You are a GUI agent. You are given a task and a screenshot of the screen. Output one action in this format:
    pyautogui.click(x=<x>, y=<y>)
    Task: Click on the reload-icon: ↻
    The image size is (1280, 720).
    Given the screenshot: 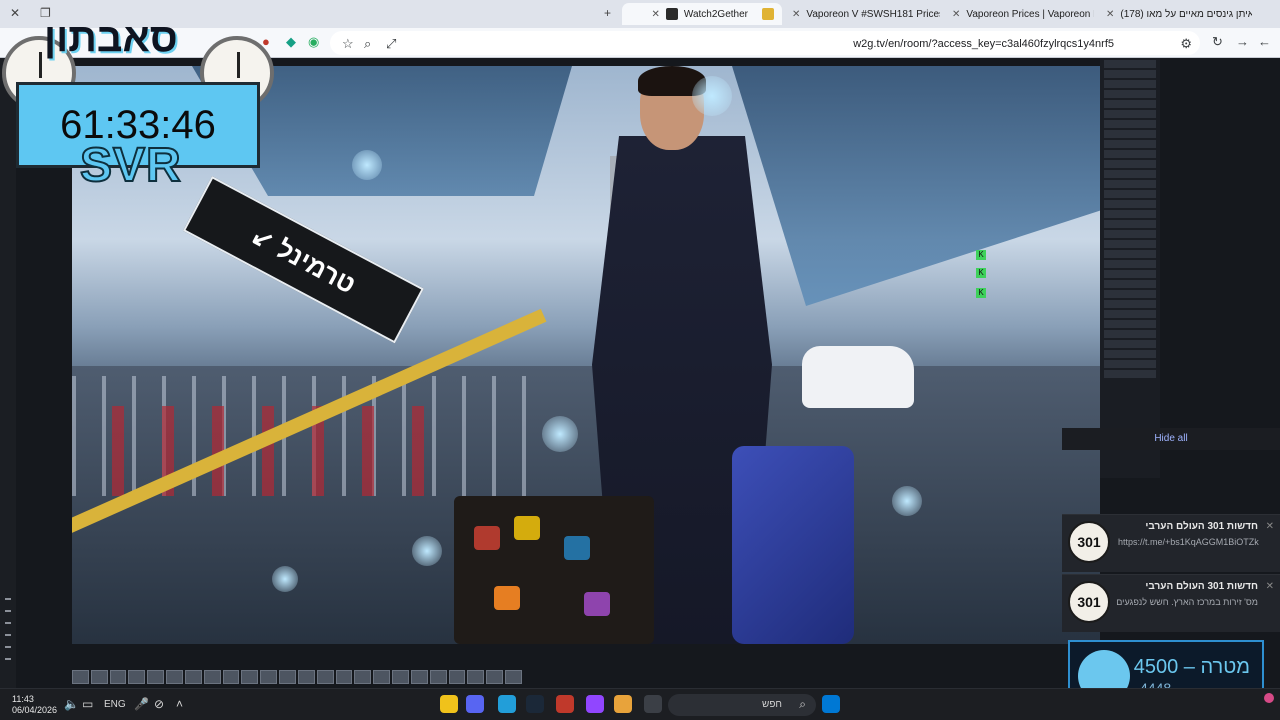 What is the action you would take?
    pyautogui.click(x=1217, y=42)
    